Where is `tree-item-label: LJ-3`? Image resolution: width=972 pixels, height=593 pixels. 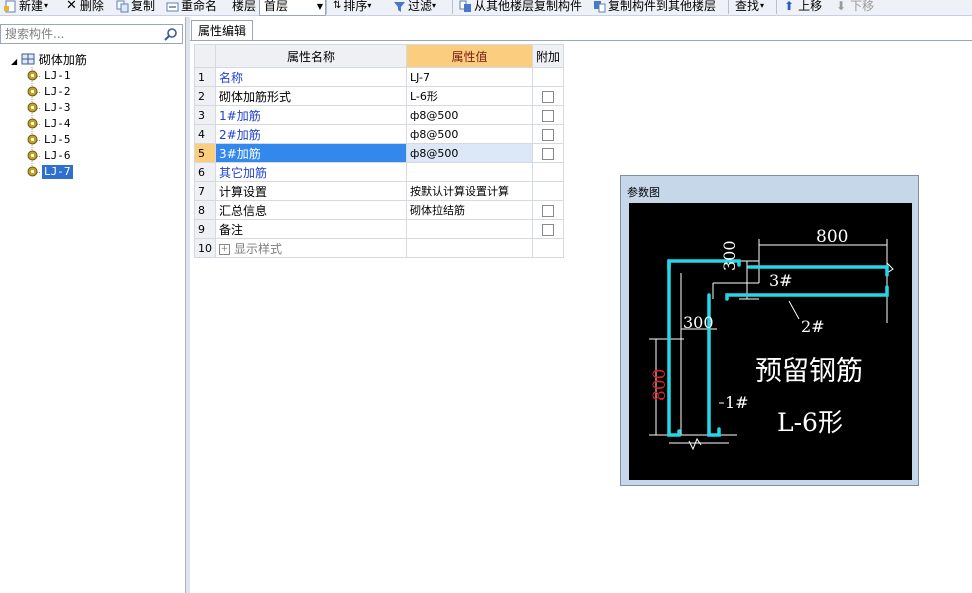 tree-item-label: LJ-3 is located at coordinates (57, 107).